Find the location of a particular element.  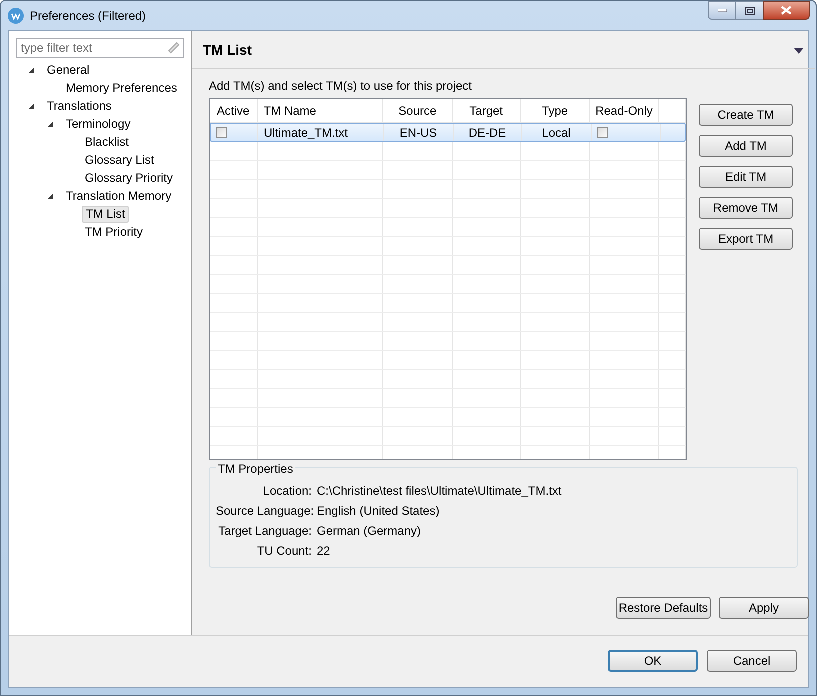

table-cell-text: Ultimate_TM.txt is located at coordinates (306, 133).